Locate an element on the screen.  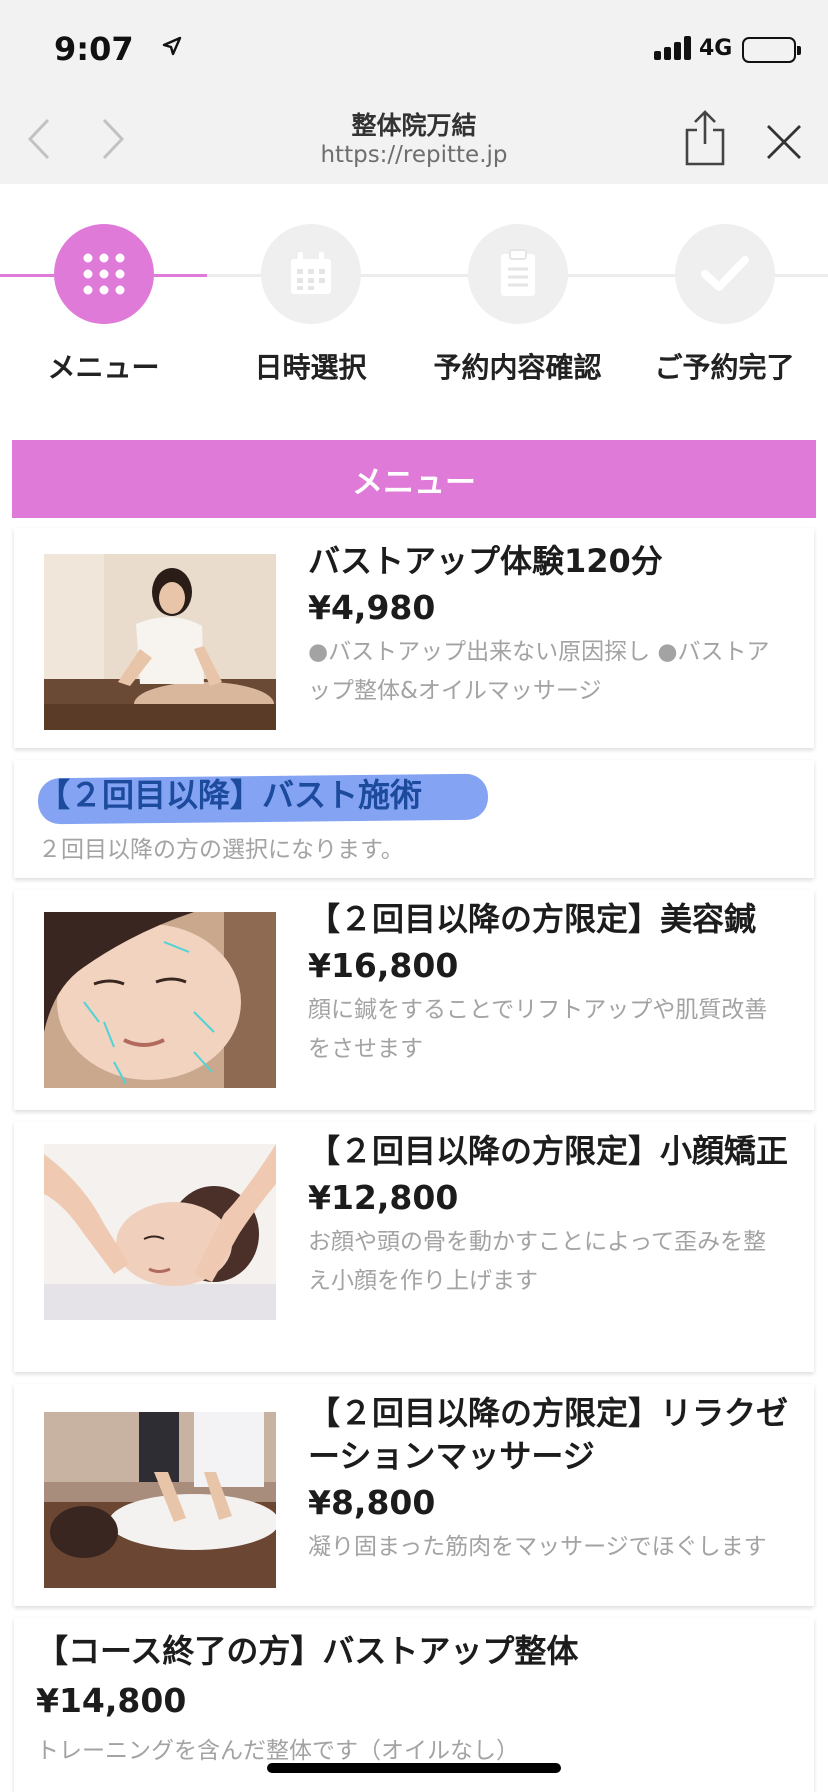
item-description: ●バストアップ出来ない原因探し ●バストアップ整体&オイルマッサージ is located at coordinates (539, 671).